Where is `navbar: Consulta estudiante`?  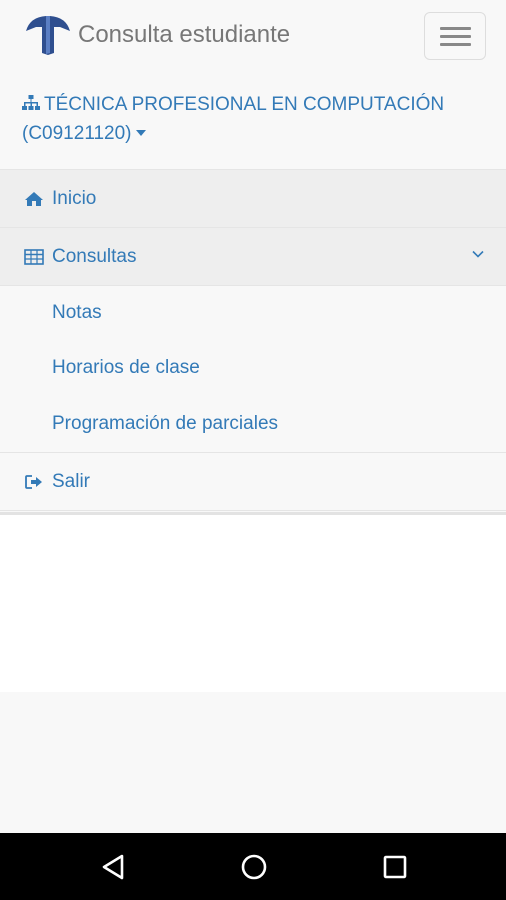
navbar: Consulta estudiante is located at coordinates (253, 35).